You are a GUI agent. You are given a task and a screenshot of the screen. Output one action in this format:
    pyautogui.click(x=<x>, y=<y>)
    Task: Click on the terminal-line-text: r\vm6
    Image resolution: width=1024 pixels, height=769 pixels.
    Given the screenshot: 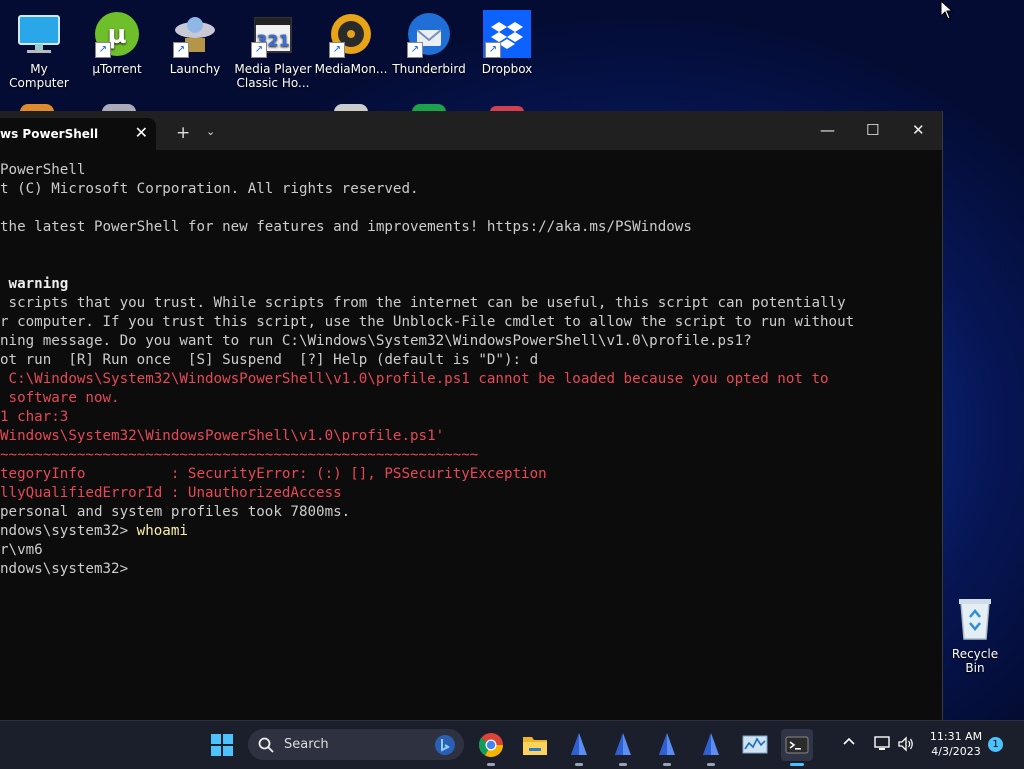 What is the action you would take?
    pyautogui.click(x=21, y=550)
    